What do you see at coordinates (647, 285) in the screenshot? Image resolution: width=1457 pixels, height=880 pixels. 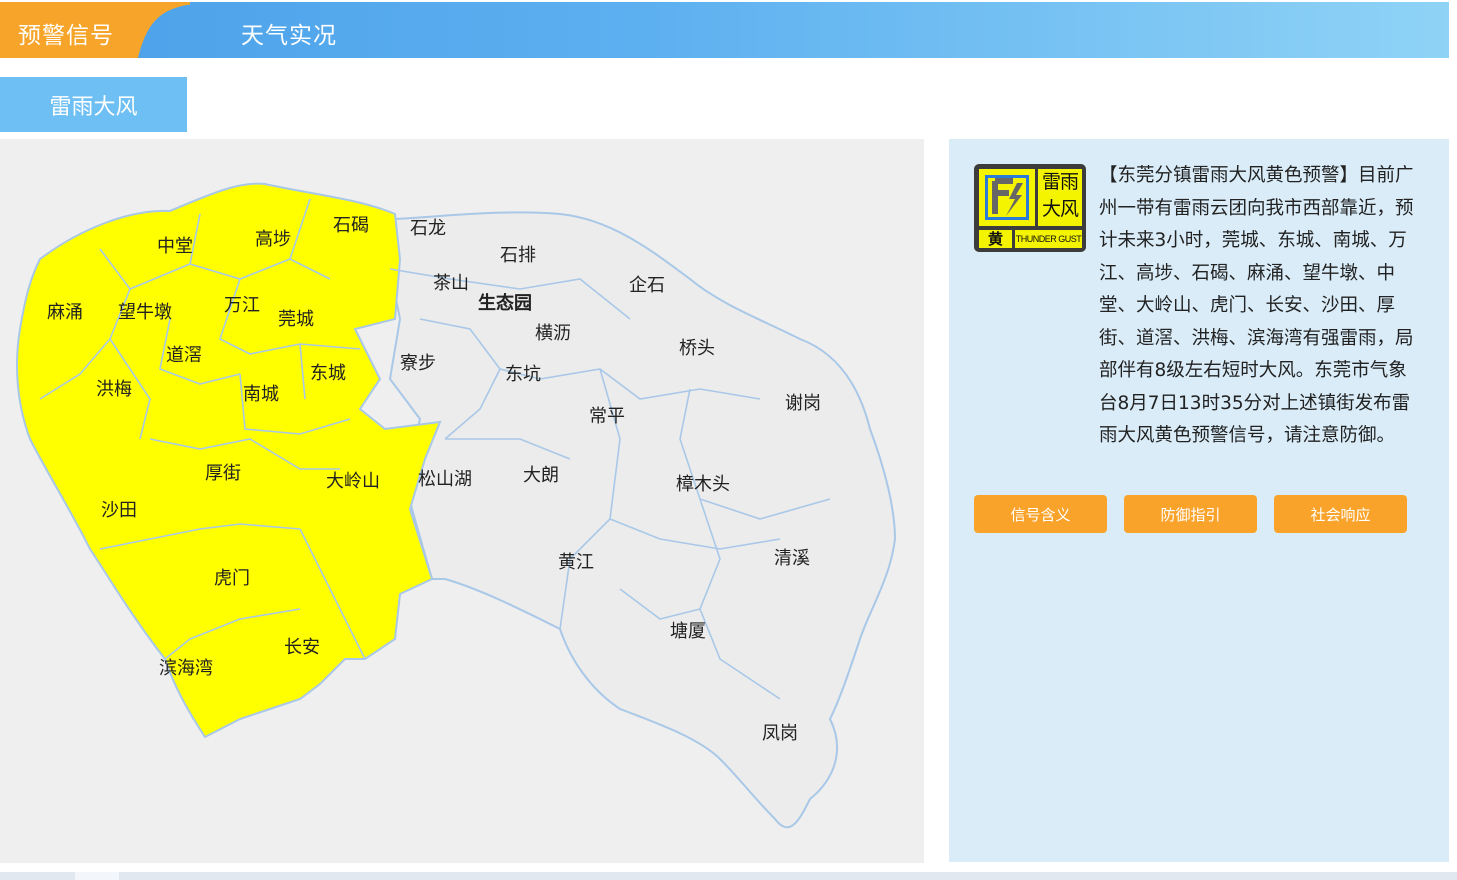 I see `town-label-qishi: 企石` at bounding box center [647, 285].